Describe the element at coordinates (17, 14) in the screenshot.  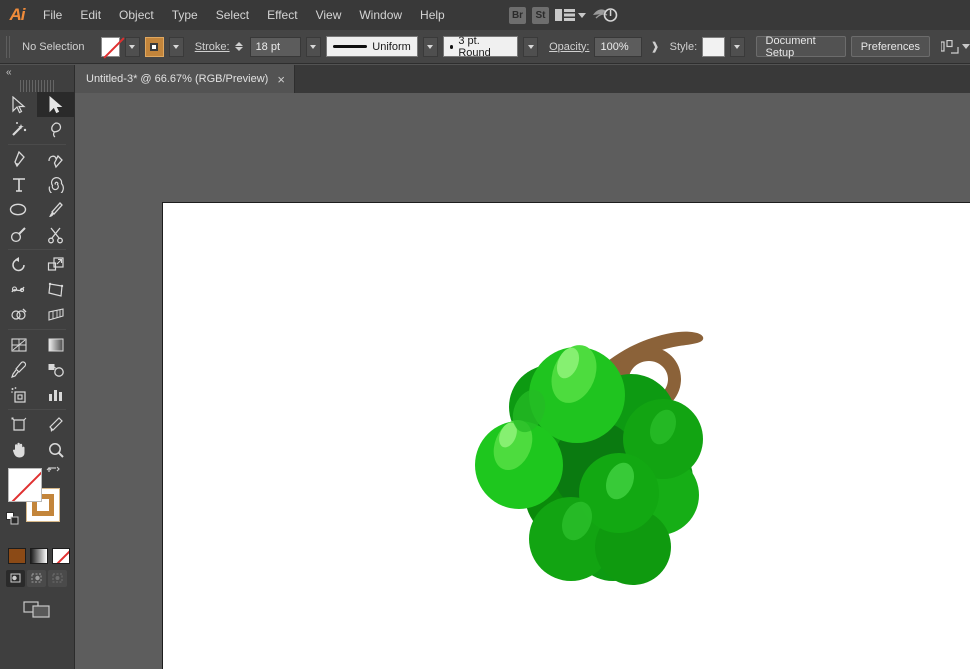
I see `app-logo-icon: Ai` at that location.